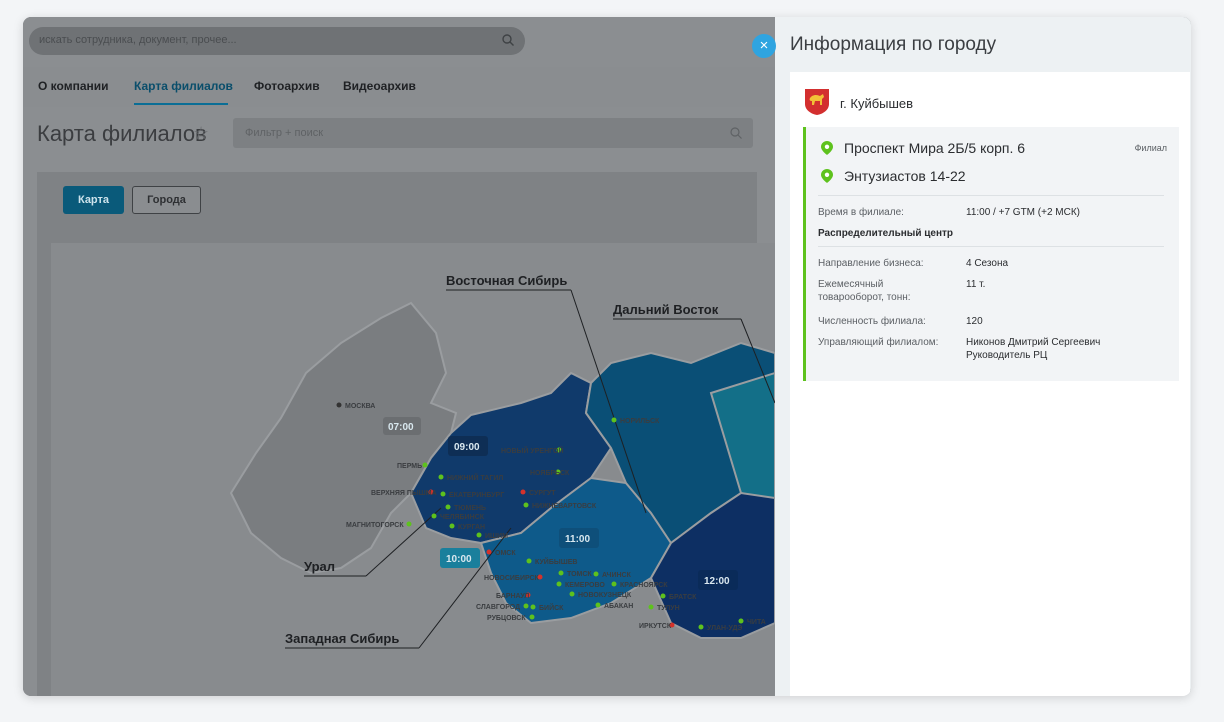 This screenshot has width=1224, height=722. Describe the element at coordinates (640, 421) in the screenshot. I see `city-label: НОРИЛЬСК` at that location.